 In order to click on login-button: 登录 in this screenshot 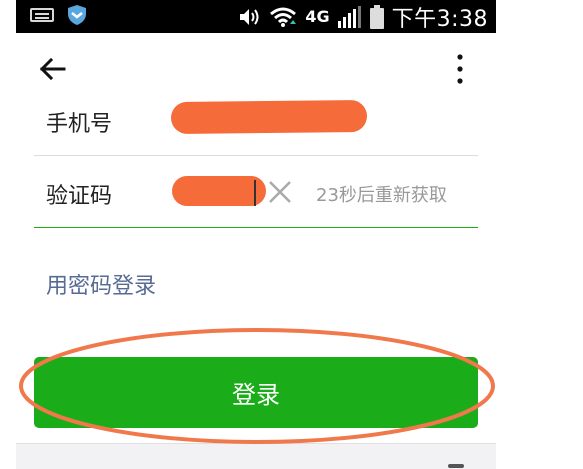, I will do `click(256, 392)`.